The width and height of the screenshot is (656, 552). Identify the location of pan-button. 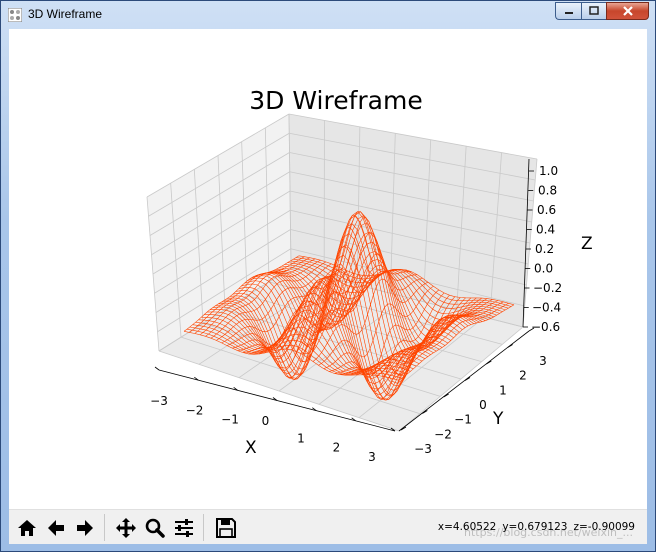
(125, 527).